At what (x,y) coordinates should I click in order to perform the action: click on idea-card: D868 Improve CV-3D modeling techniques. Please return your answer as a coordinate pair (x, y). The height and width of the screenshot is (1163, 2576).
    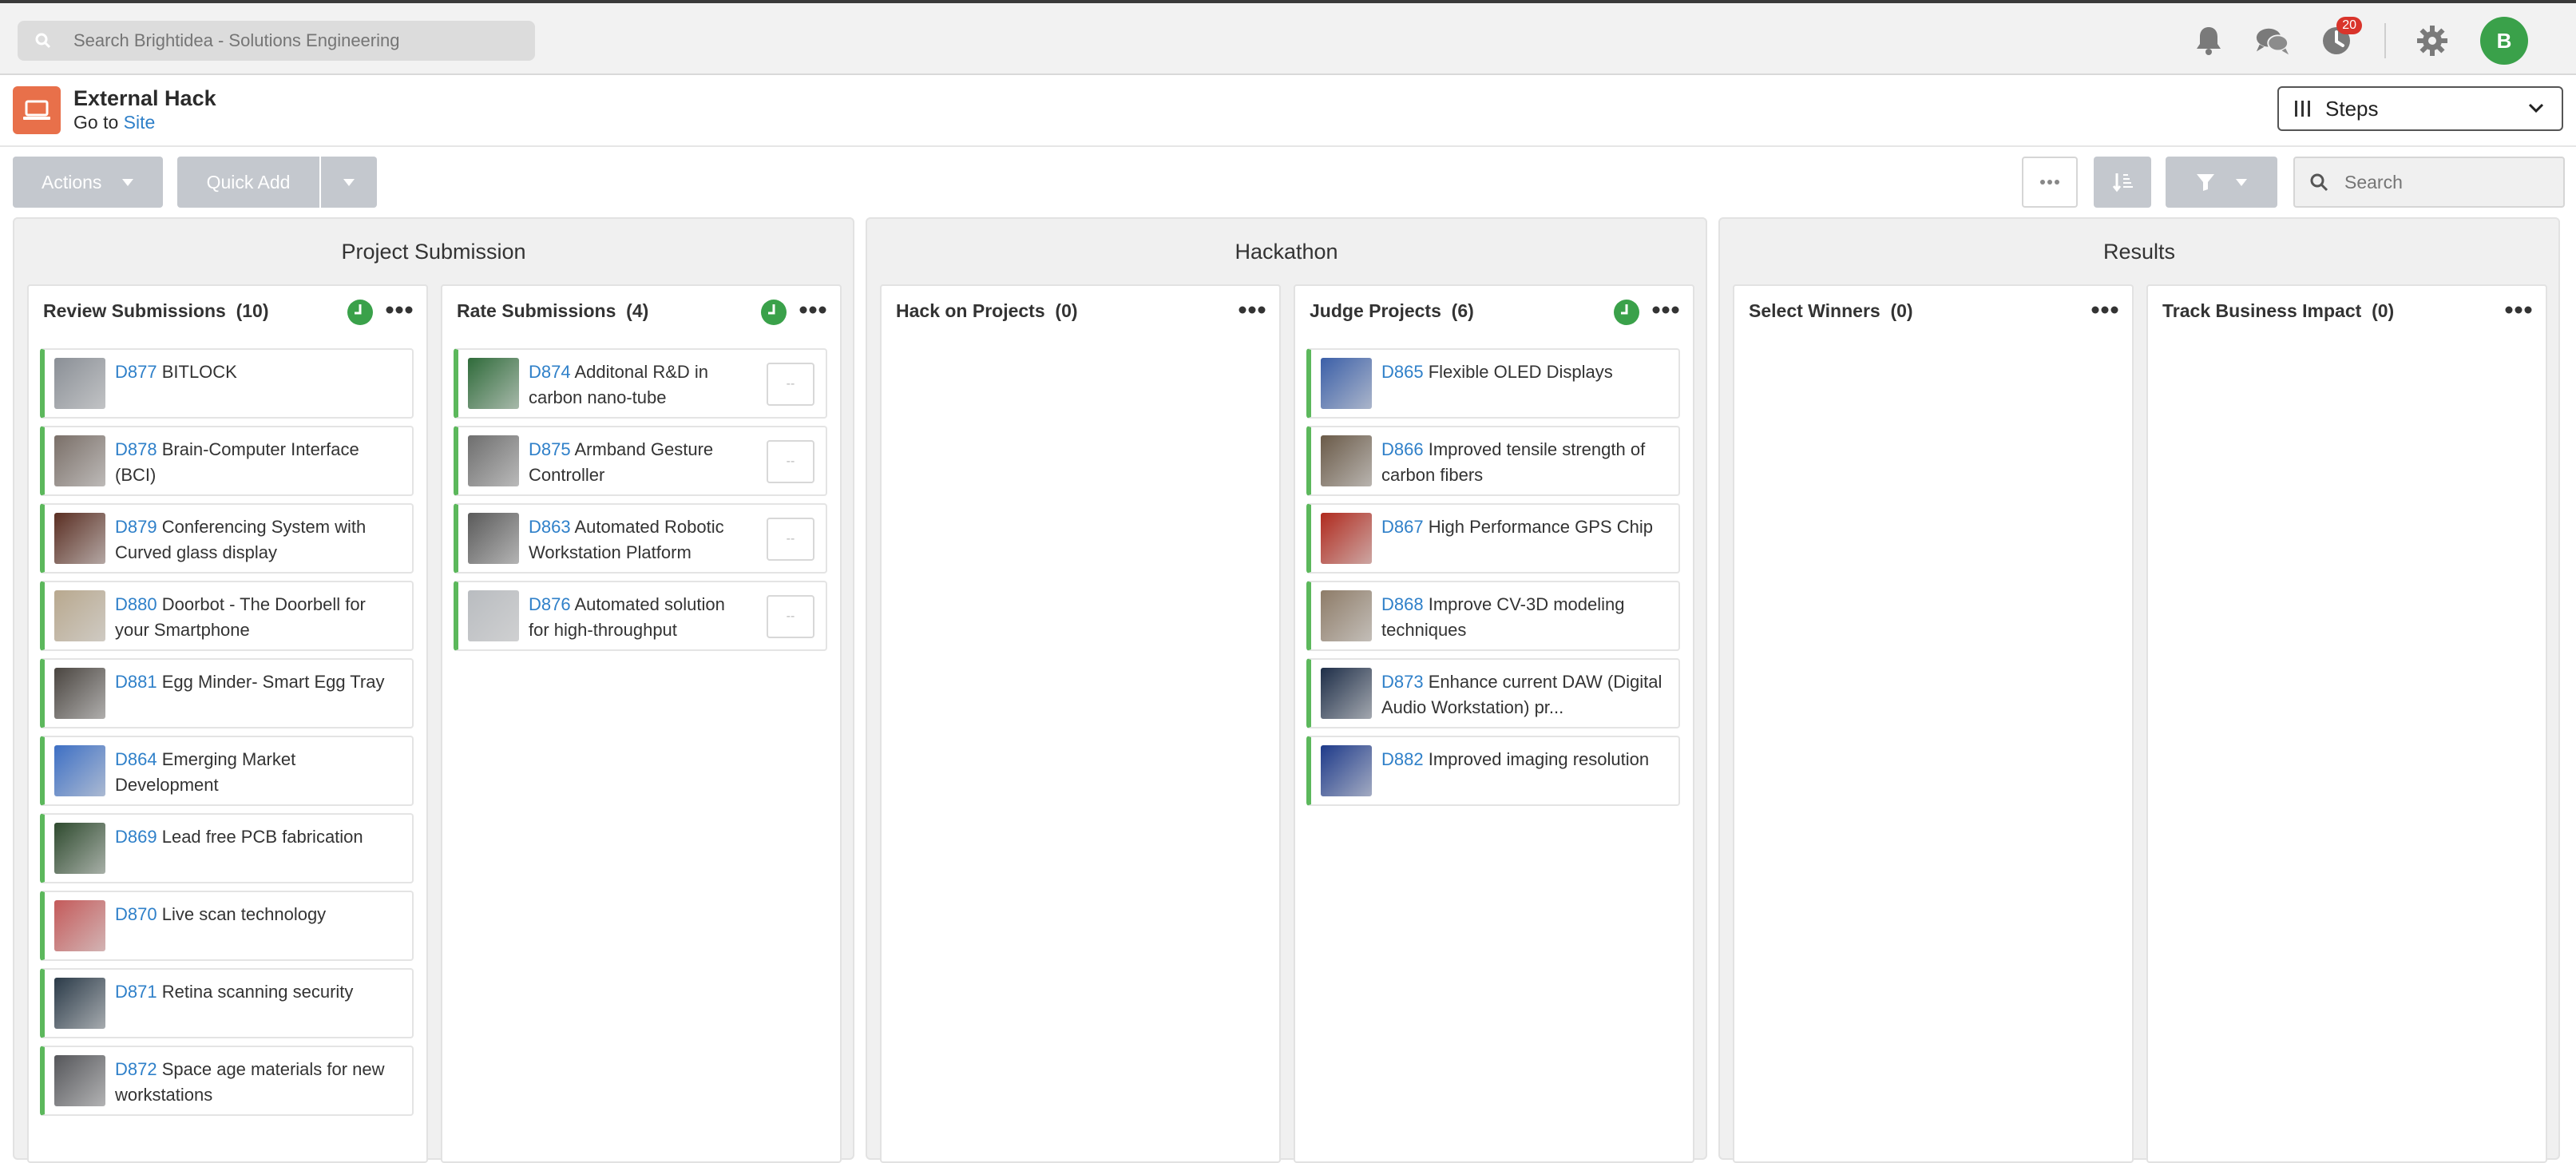
    Looking at the image, I should click on (1493, 616).